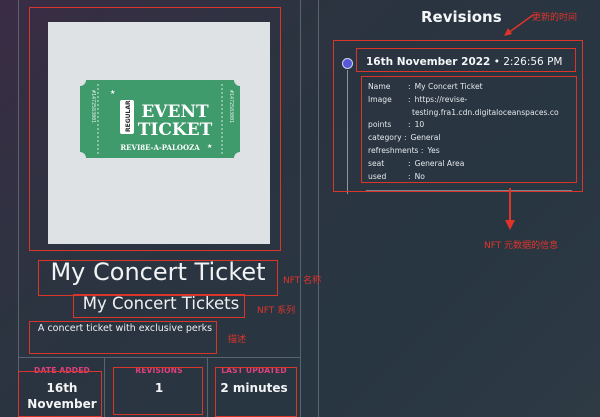 The image size is (600, 417). Describe the element at coordinates (521, 246) in the screenshot. I see `annotation-metadata-info: NFT 元数据的信息` at that location.